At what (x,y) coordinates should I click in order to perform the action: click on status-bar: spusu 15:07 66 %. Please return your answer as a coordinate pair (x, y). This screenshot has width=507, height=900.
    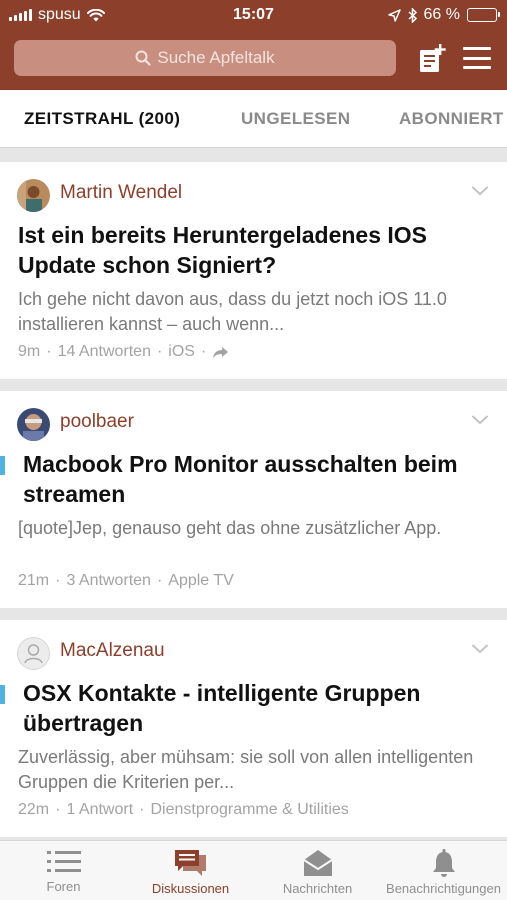
    Looking at the image, I should click on (253, 15).